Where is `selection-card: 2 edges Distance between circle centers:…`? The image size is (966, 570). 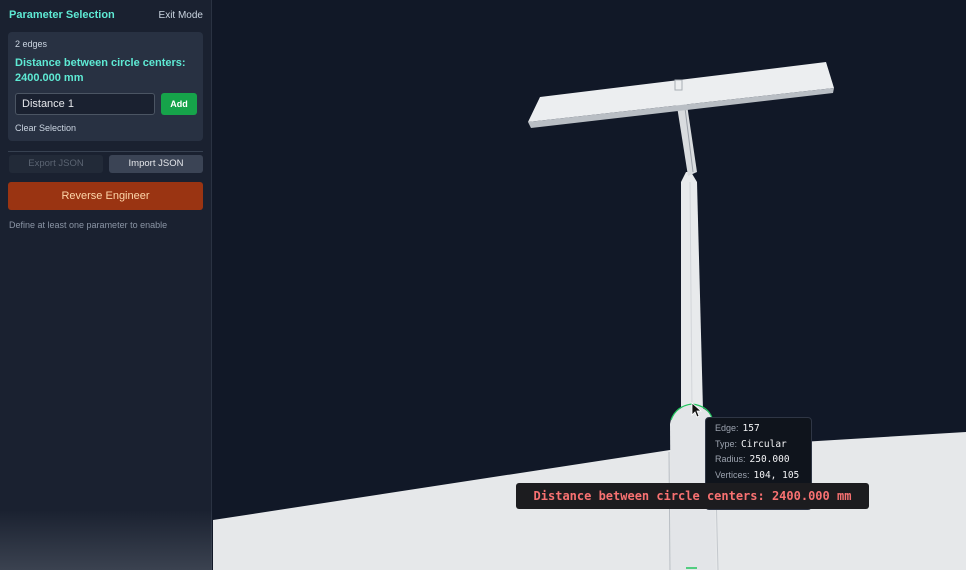 selection-card: 2 edges Distance between circle centers:… is located at coordinates (105, 86).